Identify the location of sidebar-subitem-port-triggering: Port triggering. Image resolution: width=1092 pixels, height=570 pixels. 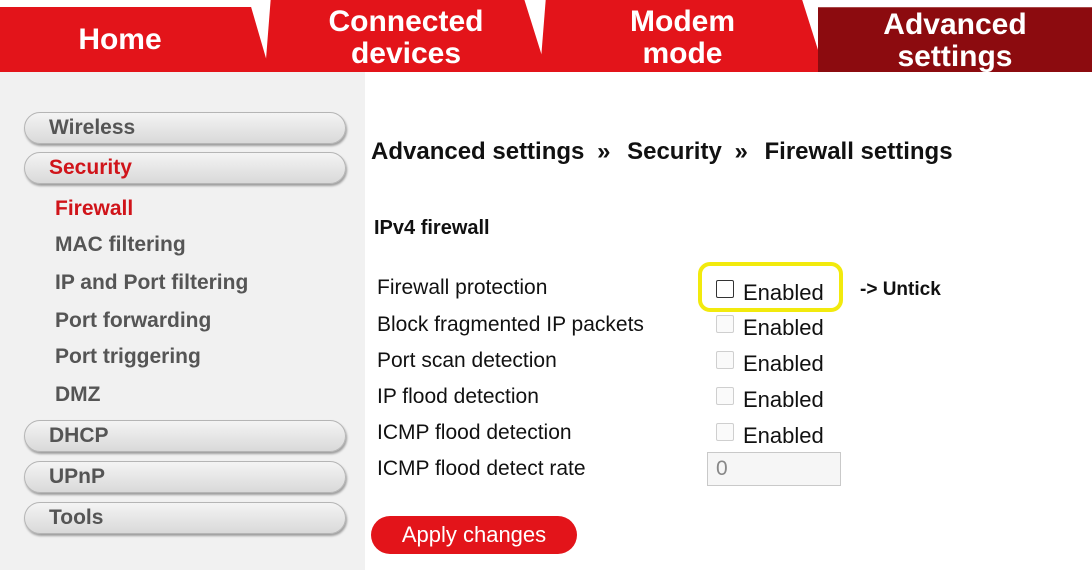
(128, 357).